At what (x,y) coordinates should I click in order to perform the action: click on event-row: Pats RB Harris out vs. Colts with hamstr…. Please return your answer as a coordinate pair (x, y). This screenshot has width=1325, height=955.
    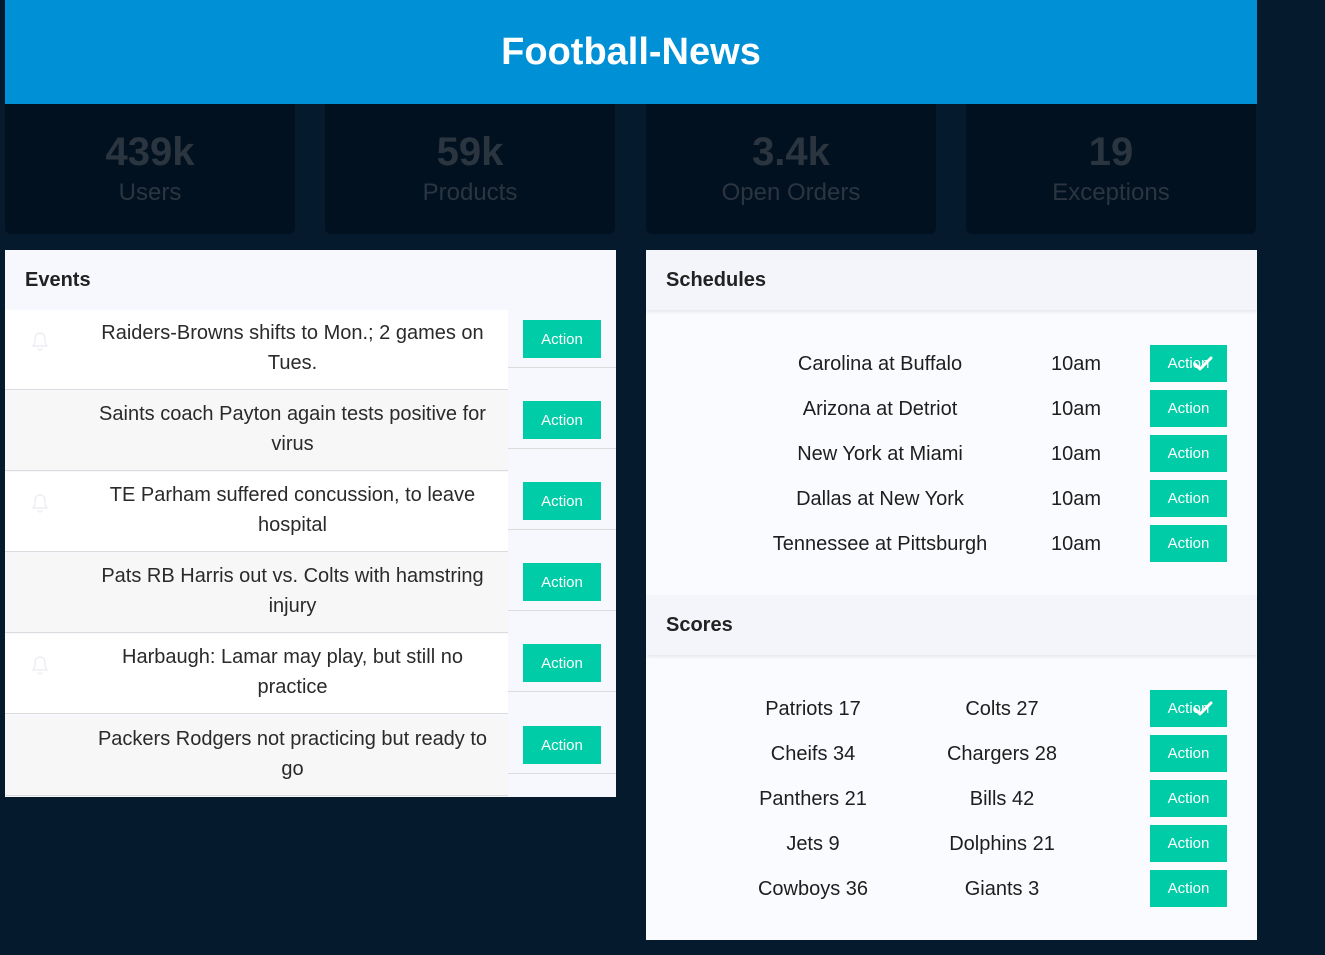
    Looking at the image, I should click on (310, 593).